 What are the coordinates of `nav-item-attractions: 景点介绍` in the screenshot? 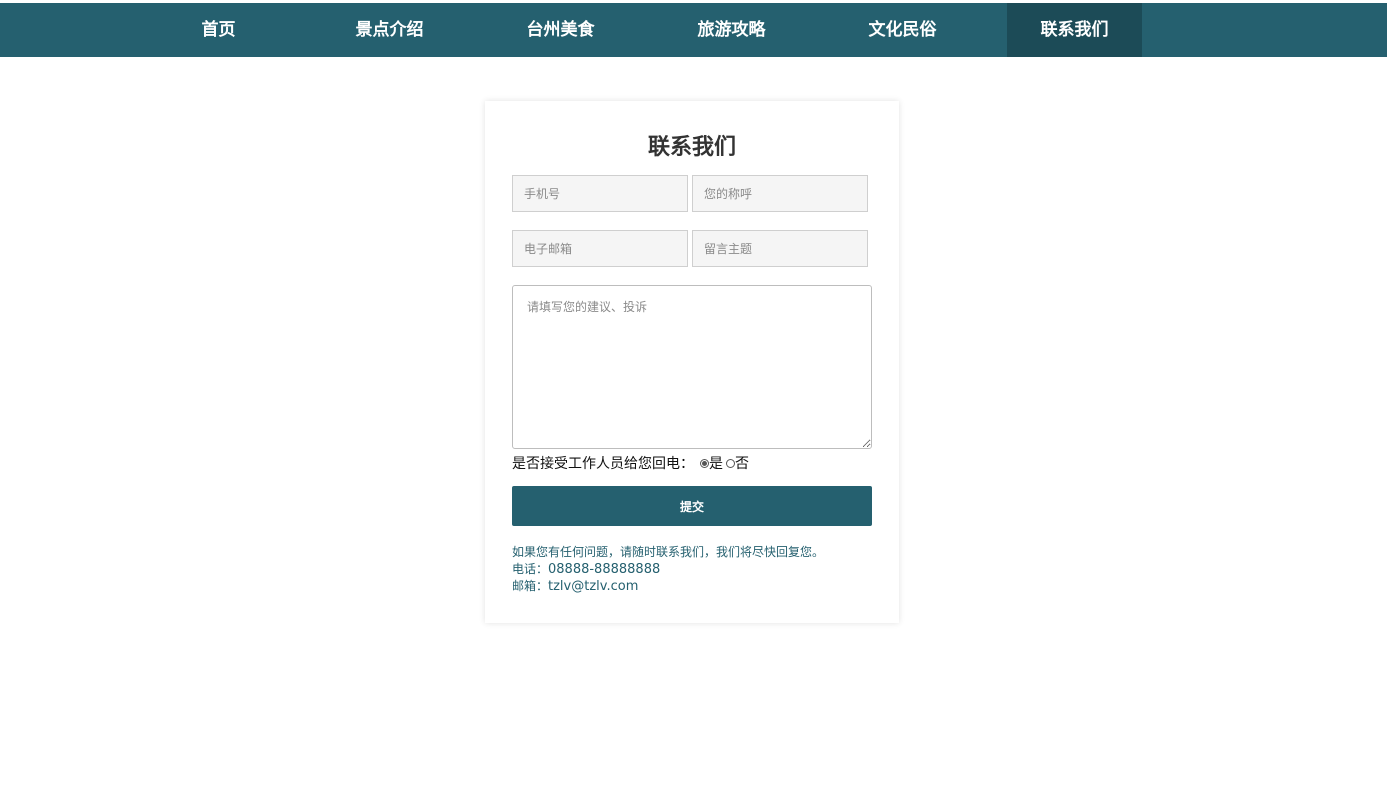 It's located at (389, 30).